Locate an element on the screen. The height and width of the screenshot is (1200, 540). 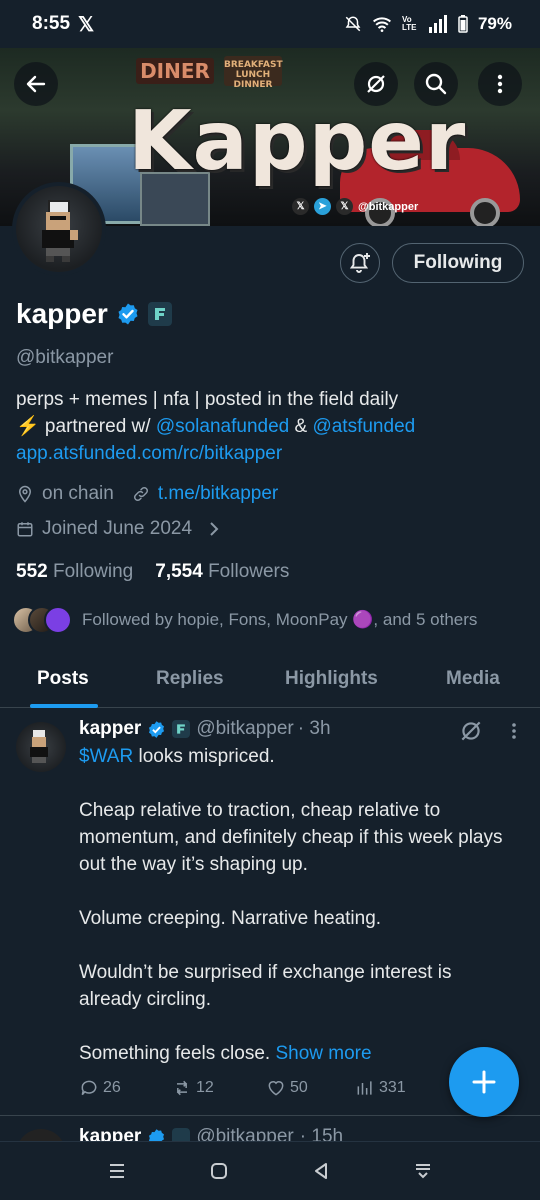
plus-icon is located at coordinates (484, 1082).